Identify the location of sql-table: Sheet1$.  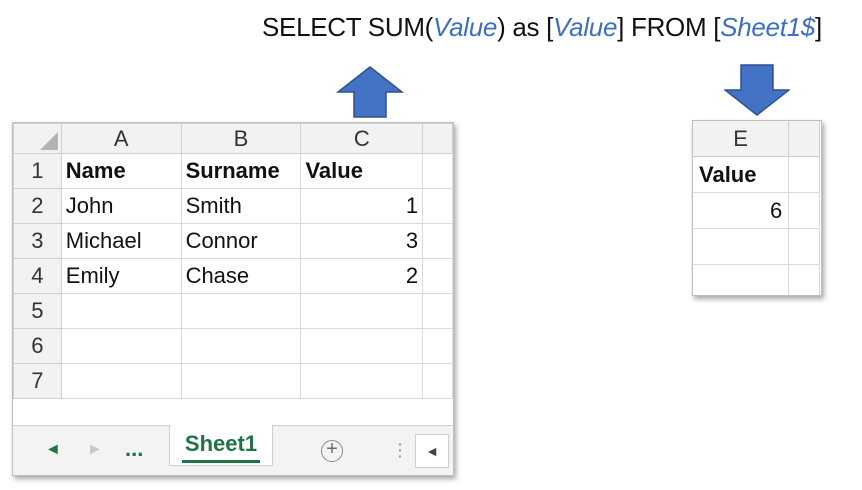
(767, 27).